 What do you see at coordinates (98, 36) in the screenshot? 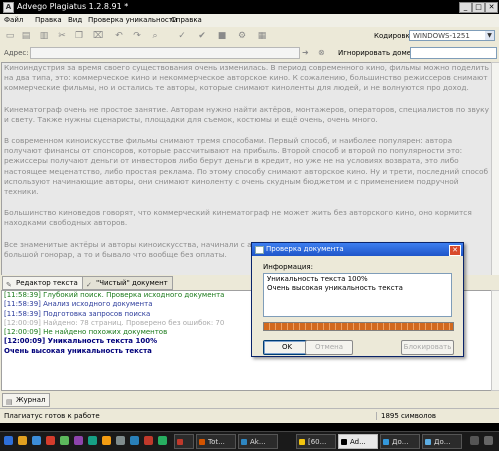
I see `clear-icon: ⌧` at bounding box center [98, 36].